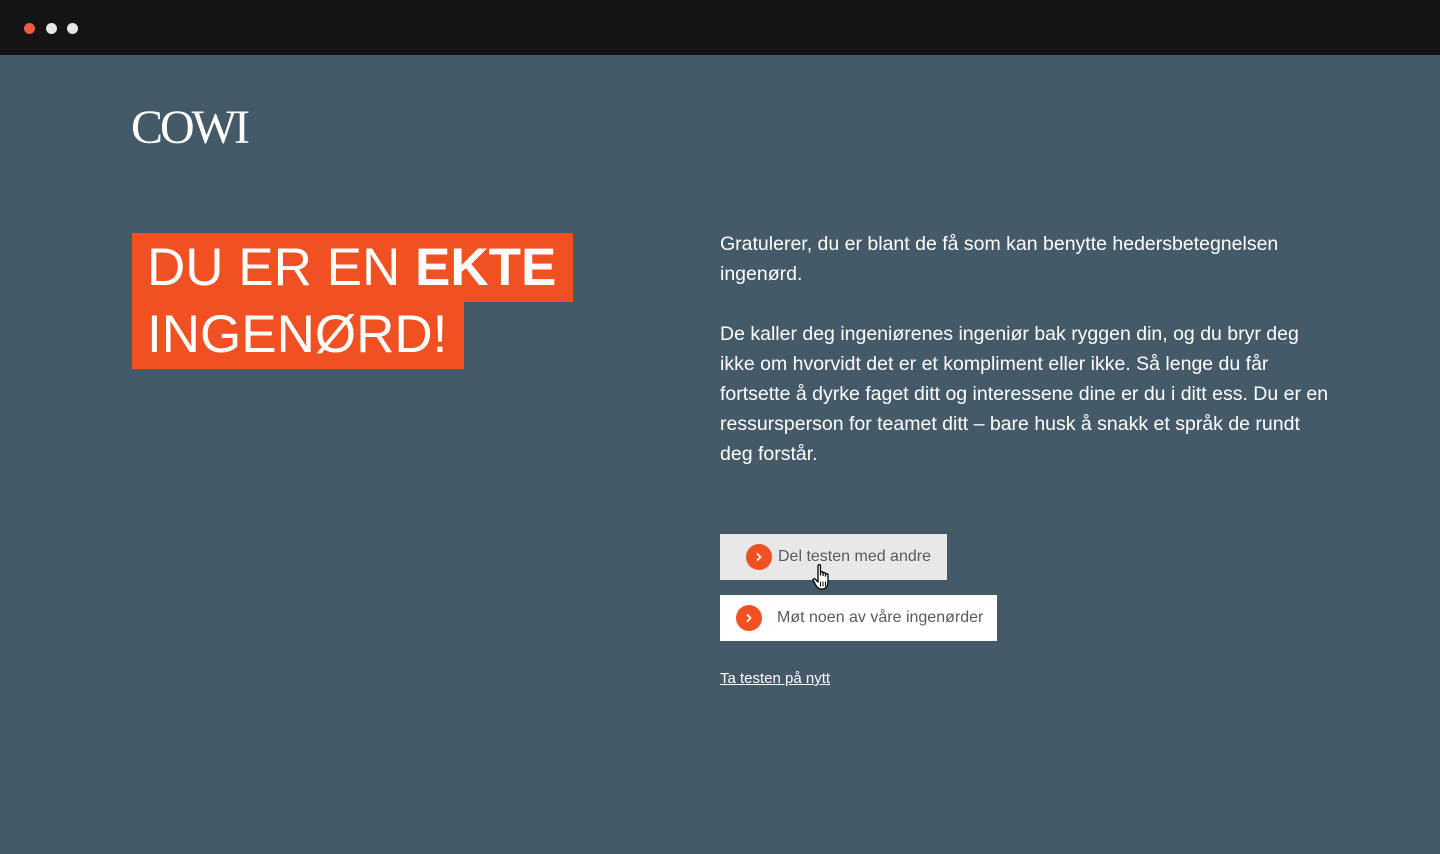  I want to click on headline-line-2: INGENØRD!, so click(298, 334).